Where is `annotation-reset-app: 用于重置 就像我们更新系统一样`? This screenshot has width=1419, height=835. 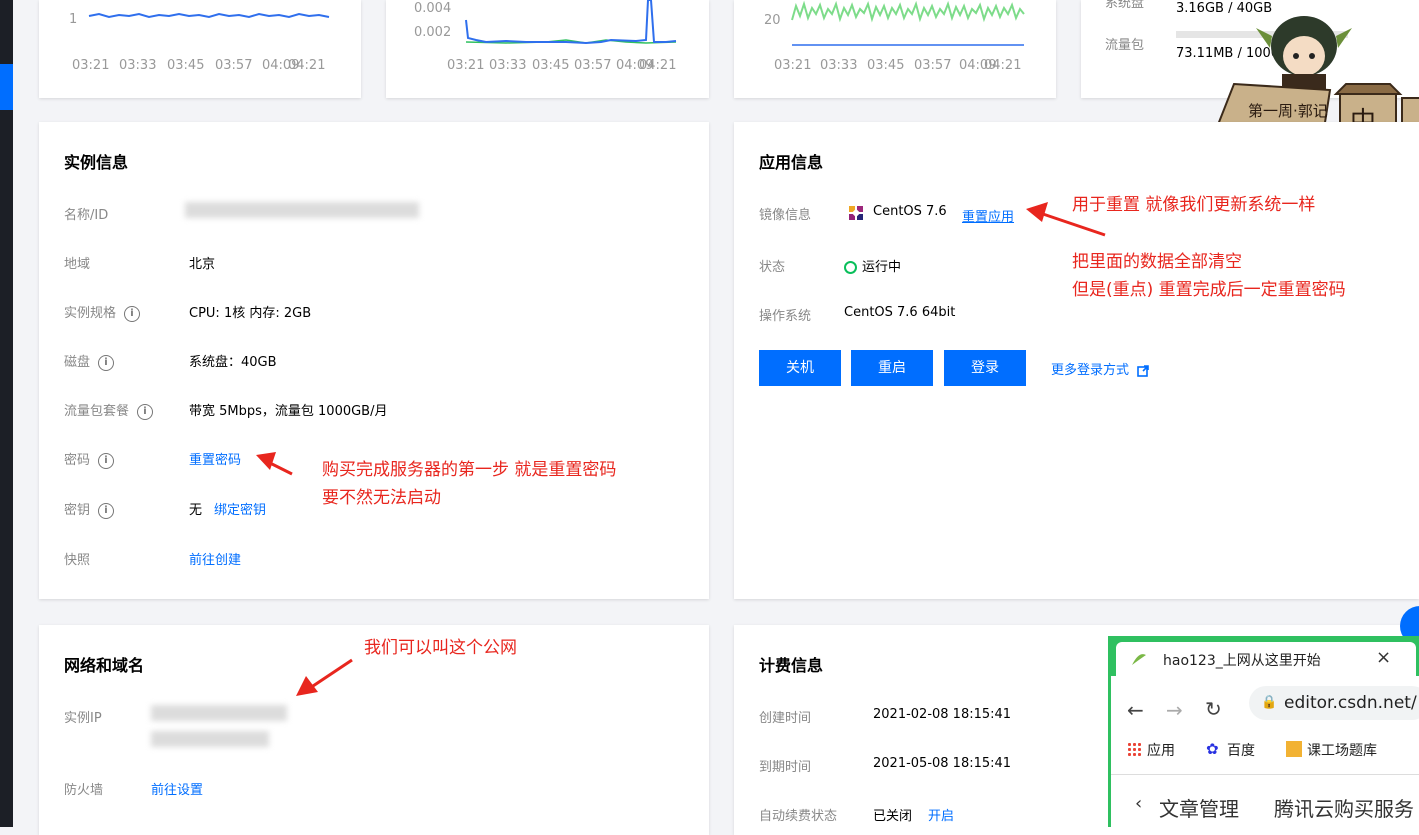 annotation-reset-app: 用于重置 就像我们更新系统一样 is located at coordinates (1194, 205).